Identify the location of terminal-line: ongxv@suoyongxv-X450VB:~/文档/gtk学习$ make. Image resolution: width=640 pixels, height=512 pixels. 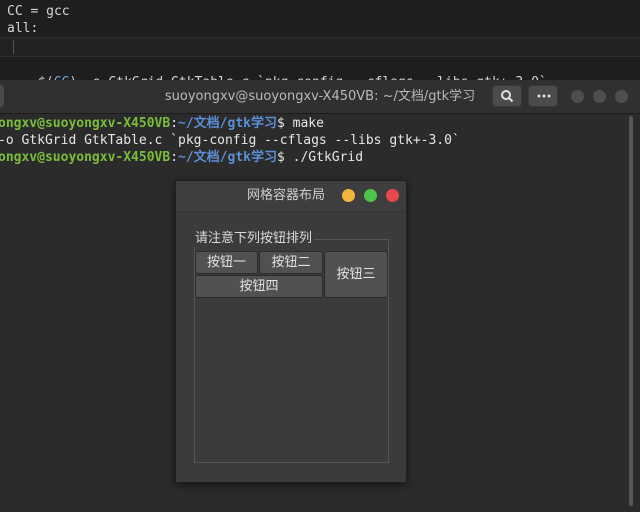
(162, 124).